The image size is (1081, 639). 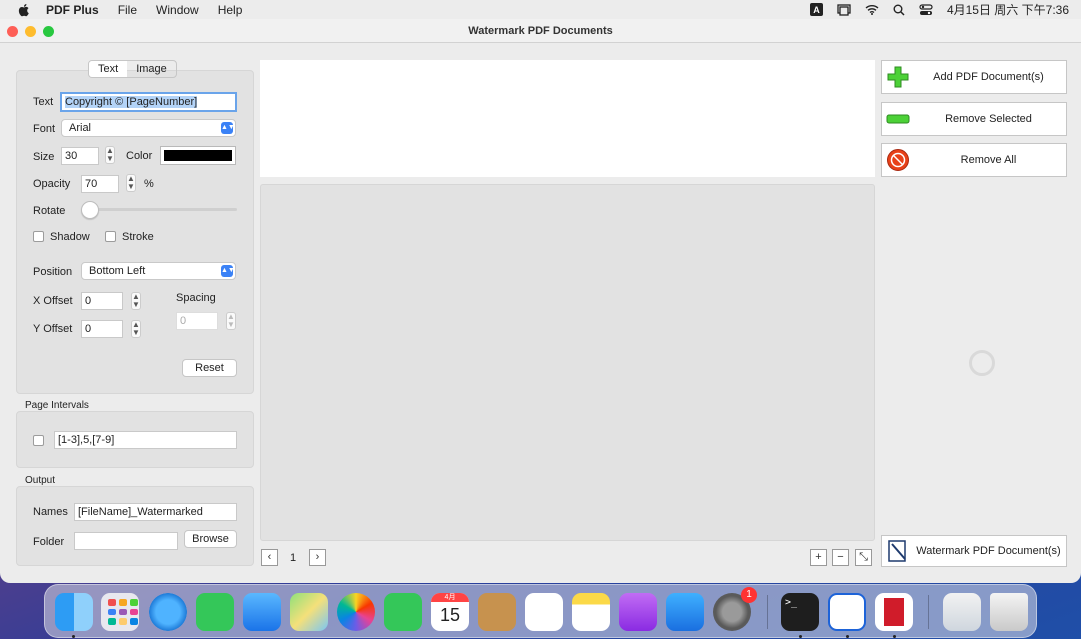 I want to click on expand-icon: ⤡, so click(x=863, y=557).